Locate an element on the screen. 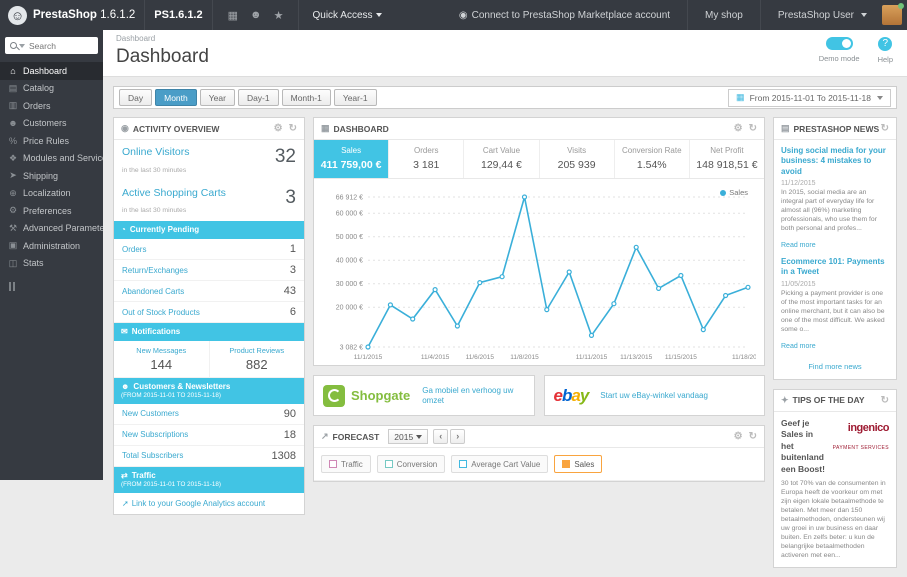  sidebar-item-price-rules: % Price Rules is located at coordinates (51, 141).